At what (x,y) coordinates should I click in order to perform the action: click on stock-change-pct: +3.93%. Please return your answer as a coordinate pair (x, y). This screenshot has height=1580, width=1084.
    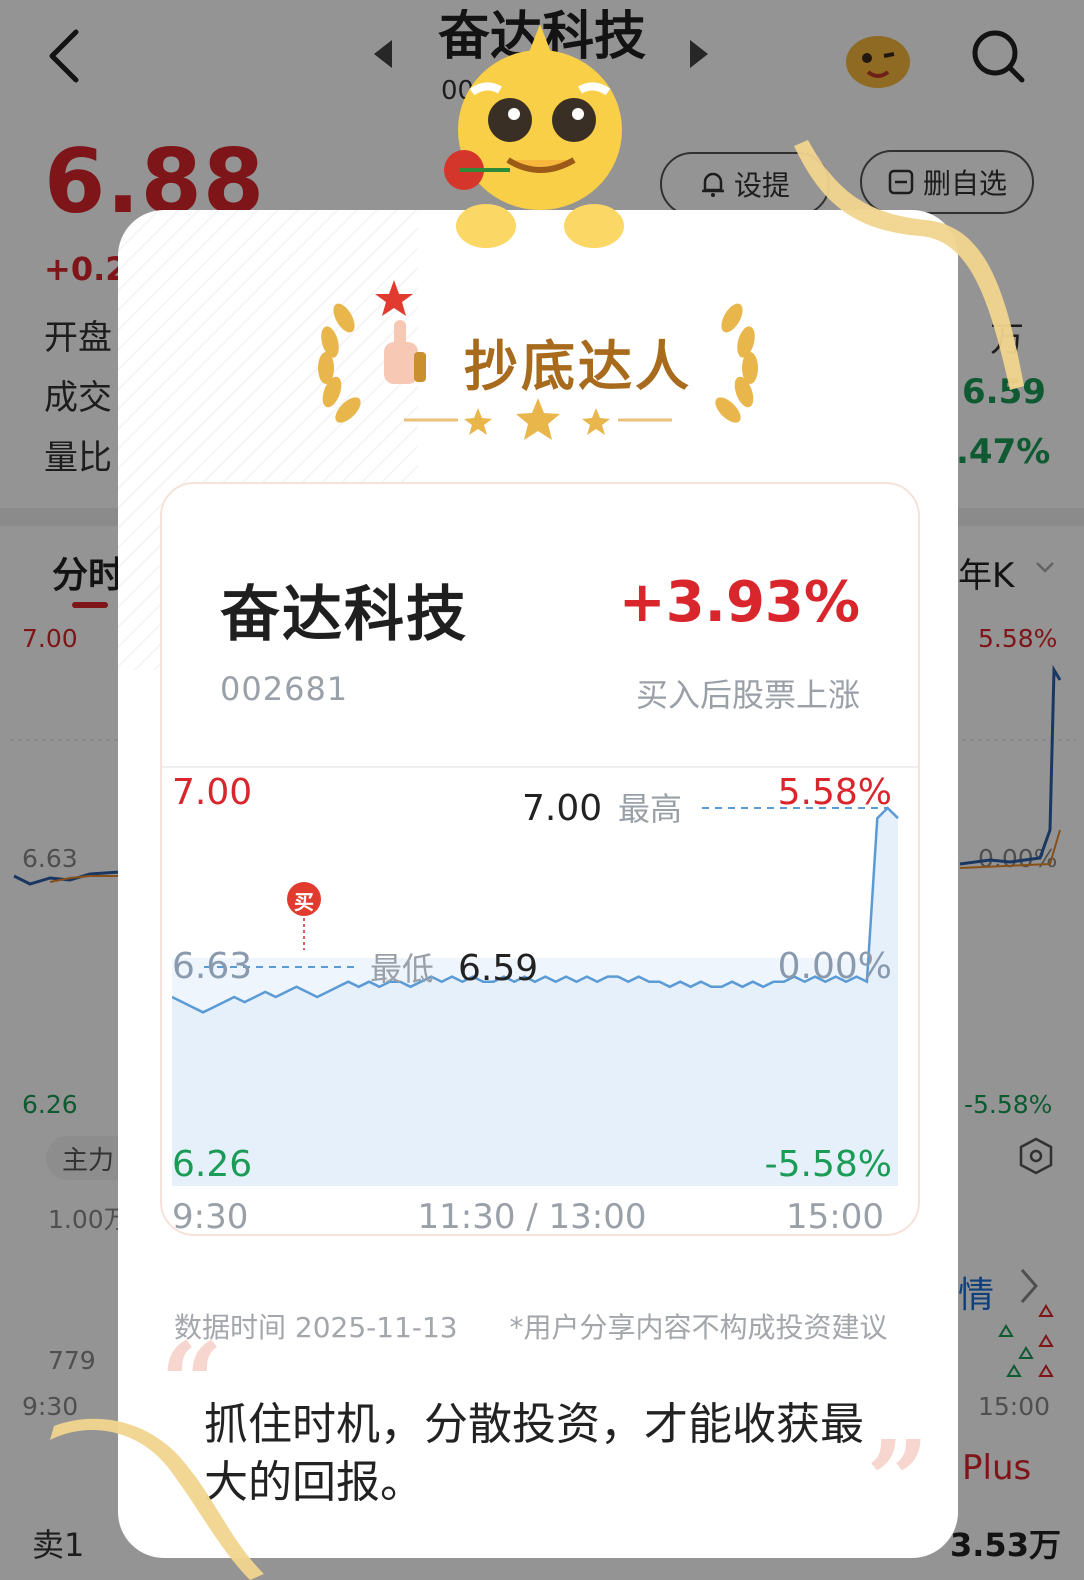
    Looking at the image, I should click on (739, 602).